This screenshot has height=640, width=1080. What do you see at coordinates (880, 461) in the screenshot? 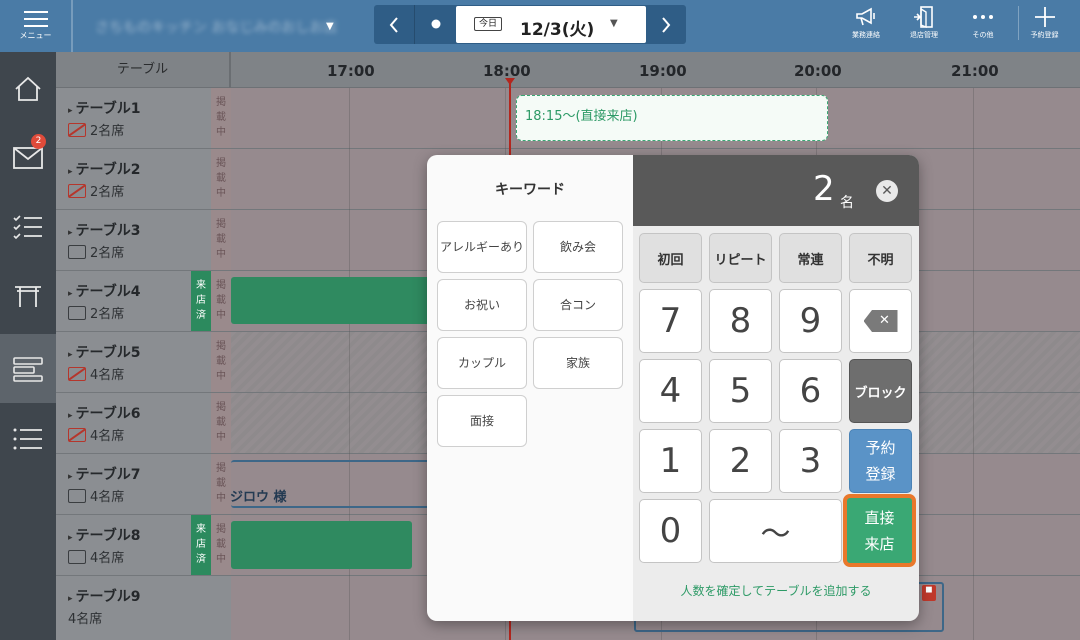
I see `reserve-button: 予約 登録` at bounding box center [880, 461].